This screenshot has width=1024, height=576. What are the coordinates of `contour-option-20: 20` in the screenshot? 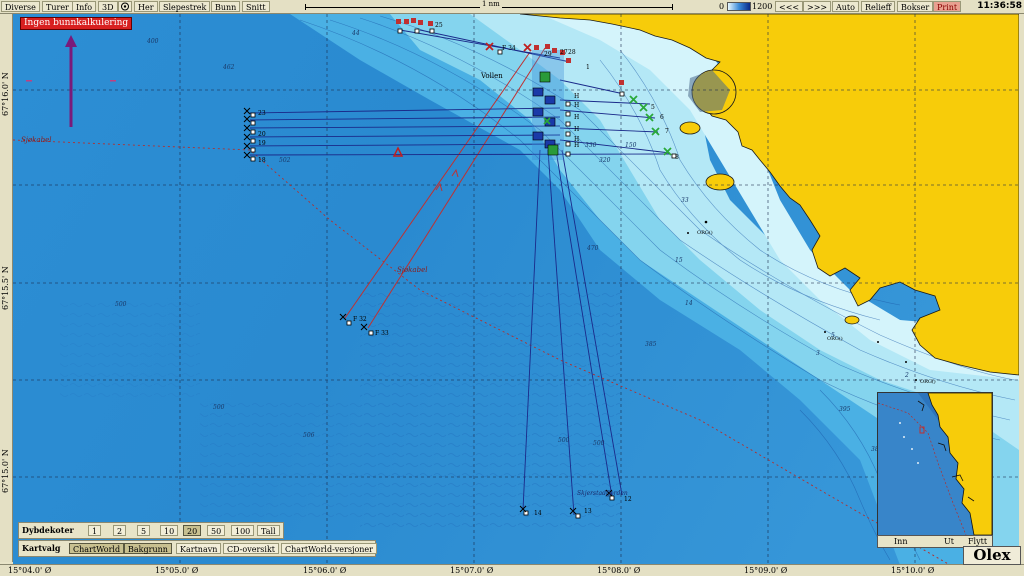 It's located at (192, 530).